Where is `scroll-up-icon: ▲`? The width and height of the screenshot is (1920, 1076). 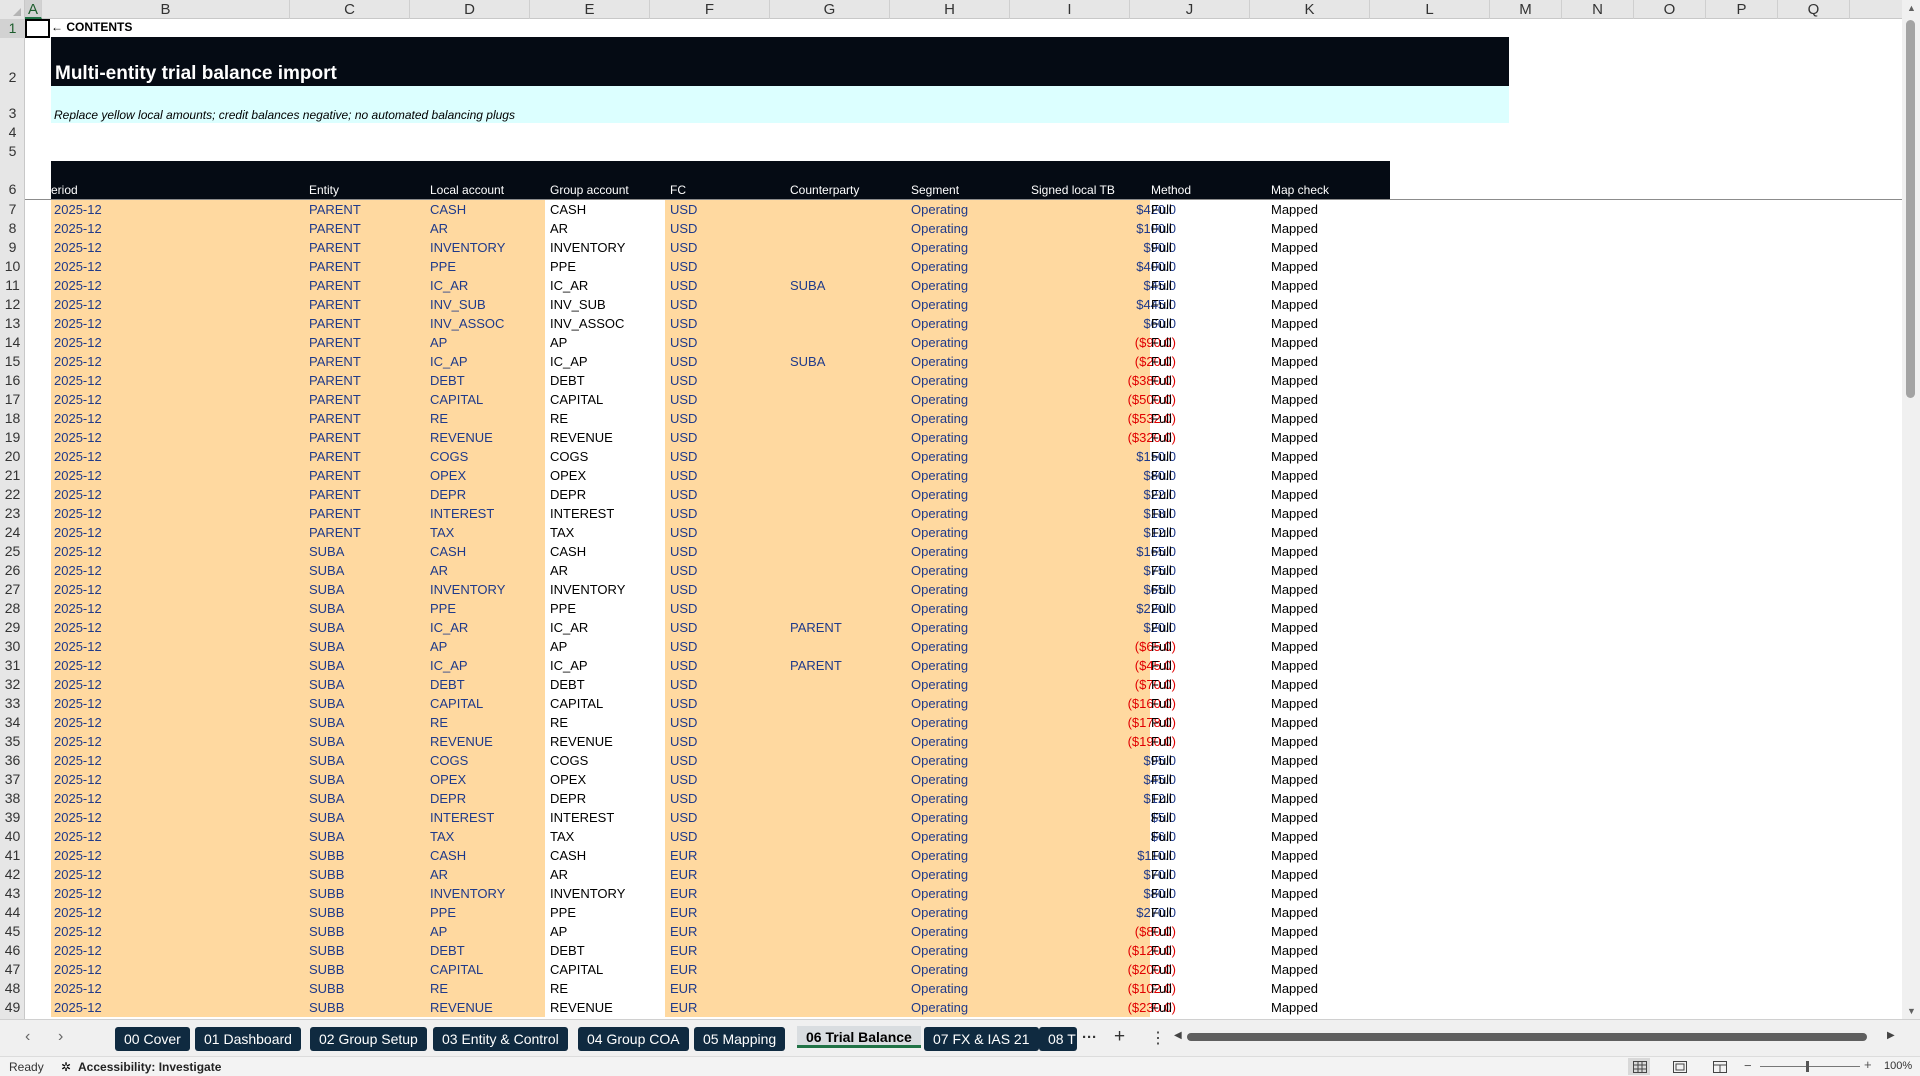 scroll-up-icon: ▲ is located at coordinates (1911, 8).